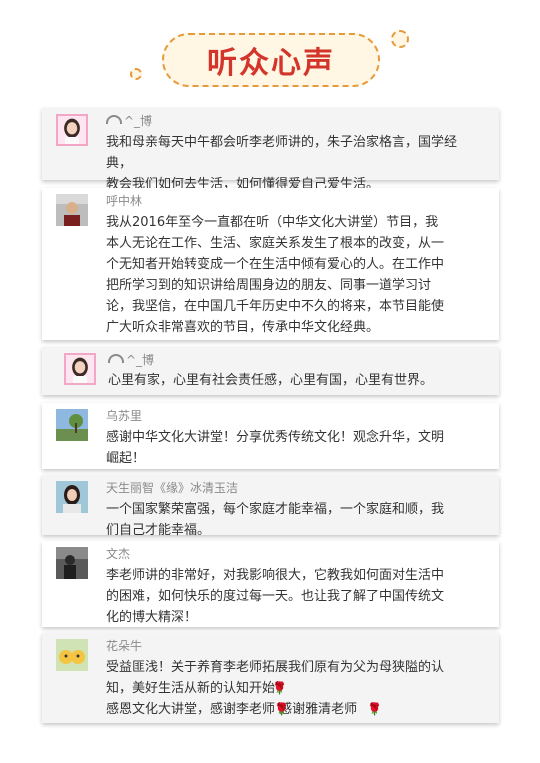 This screenshot has height=763, width=540. I want to click on comment-username: 文杰, so click(118, 554).